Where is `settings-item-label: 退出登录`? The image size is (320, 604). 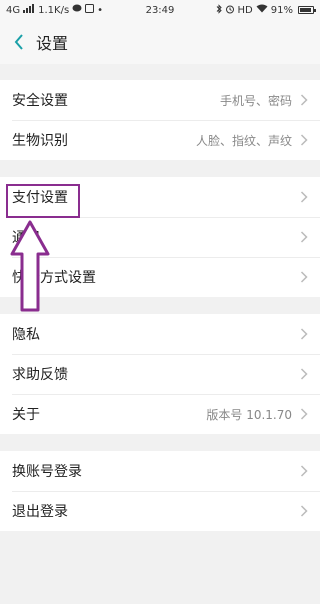 settings-item-label: 退出登录 is located at coordinates (40, 512).